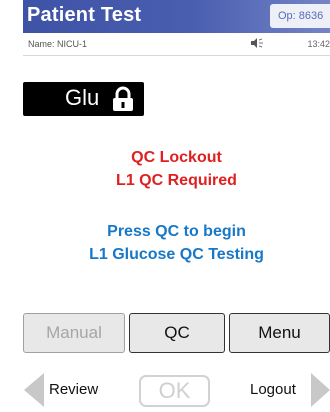  Describe the element at coordinates (73, 389) in the screenshot. I see `review-button: Review` at that location.